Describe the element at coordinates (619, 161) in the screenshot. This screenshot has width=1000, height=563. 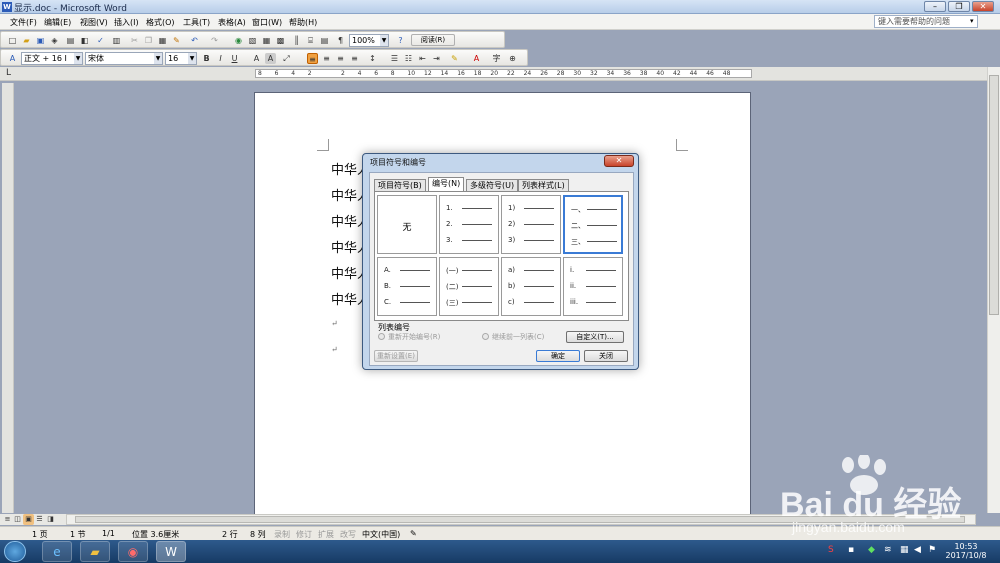
I see `dialog-close-button: ✕` at that location.